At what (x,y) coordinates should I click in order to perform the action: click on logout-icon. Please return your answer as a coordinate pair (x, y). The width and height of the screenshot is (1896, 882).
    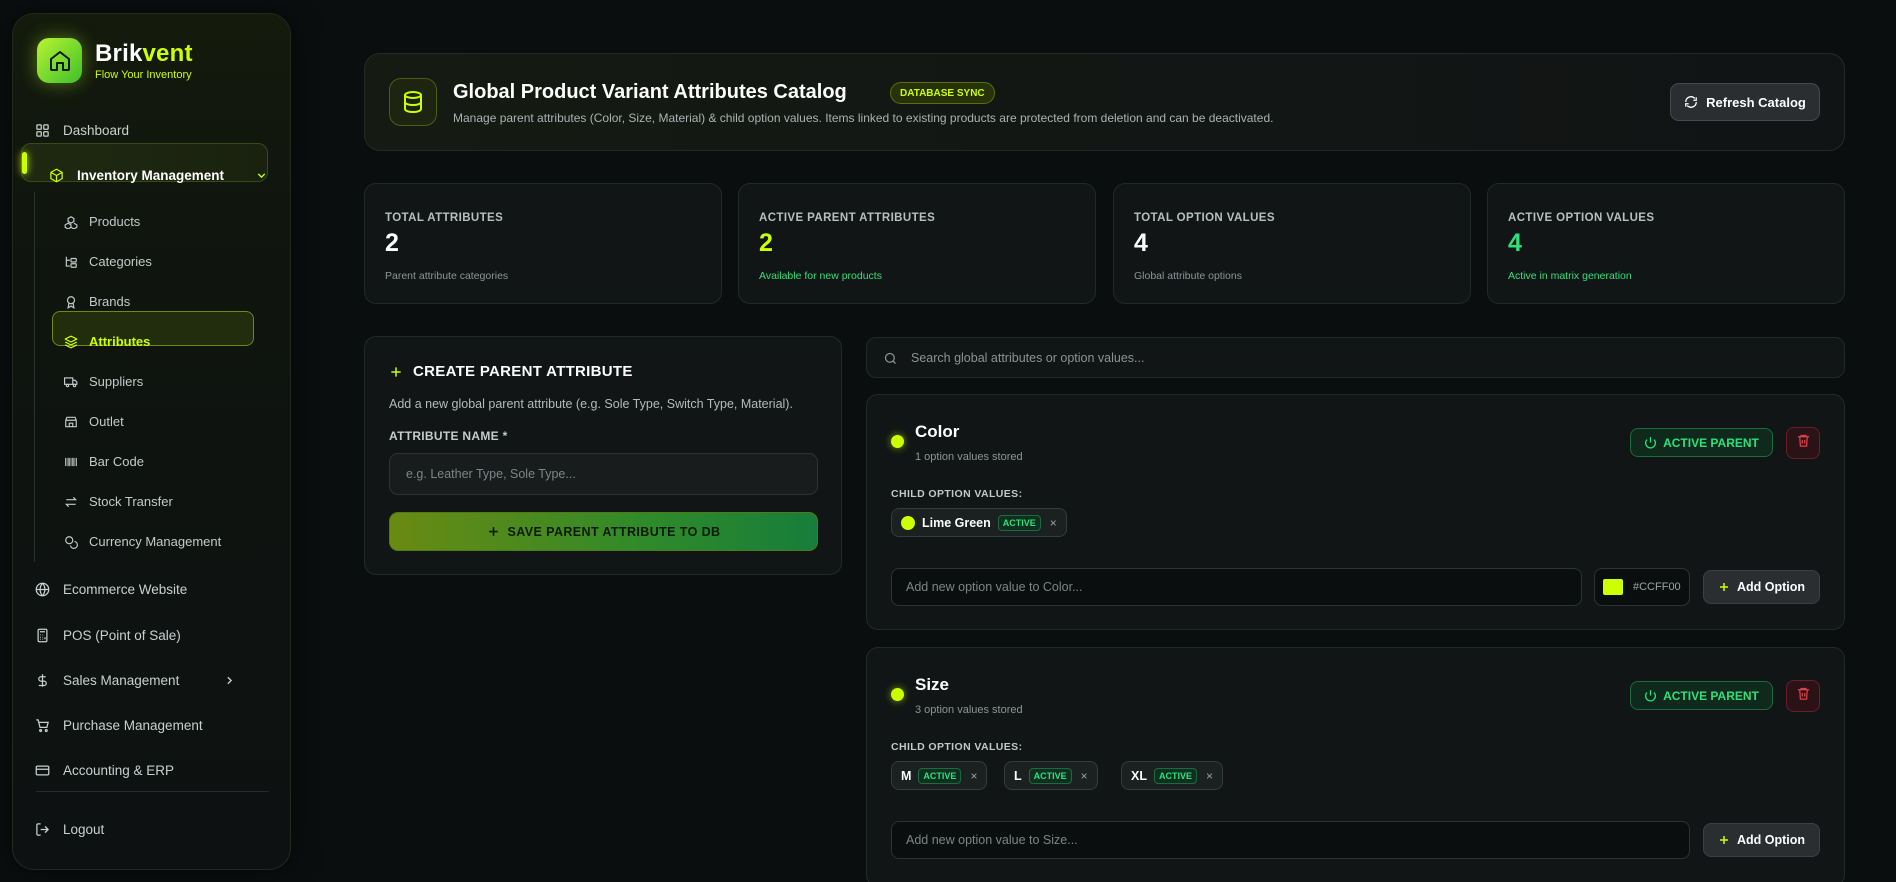
    Looking at the image, I should click on (42, 829).